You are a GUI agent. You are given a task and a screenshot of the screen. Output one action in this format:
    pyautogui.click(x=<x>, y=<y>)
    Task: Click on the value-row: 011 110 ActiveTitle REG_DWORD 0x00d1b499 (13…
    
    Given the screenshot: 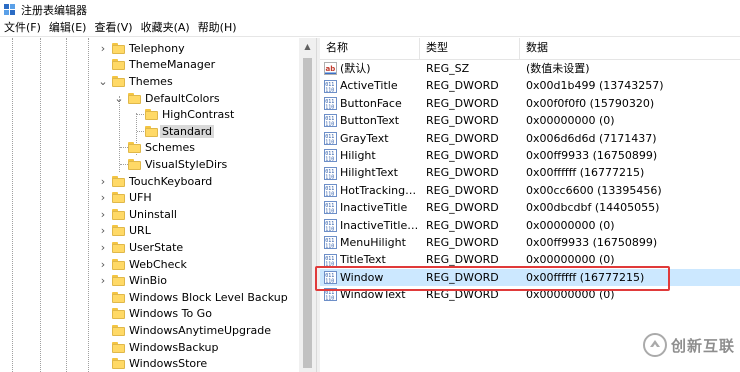 What is the action you would take?
    pyautogui.click(x=530, y=85)
    